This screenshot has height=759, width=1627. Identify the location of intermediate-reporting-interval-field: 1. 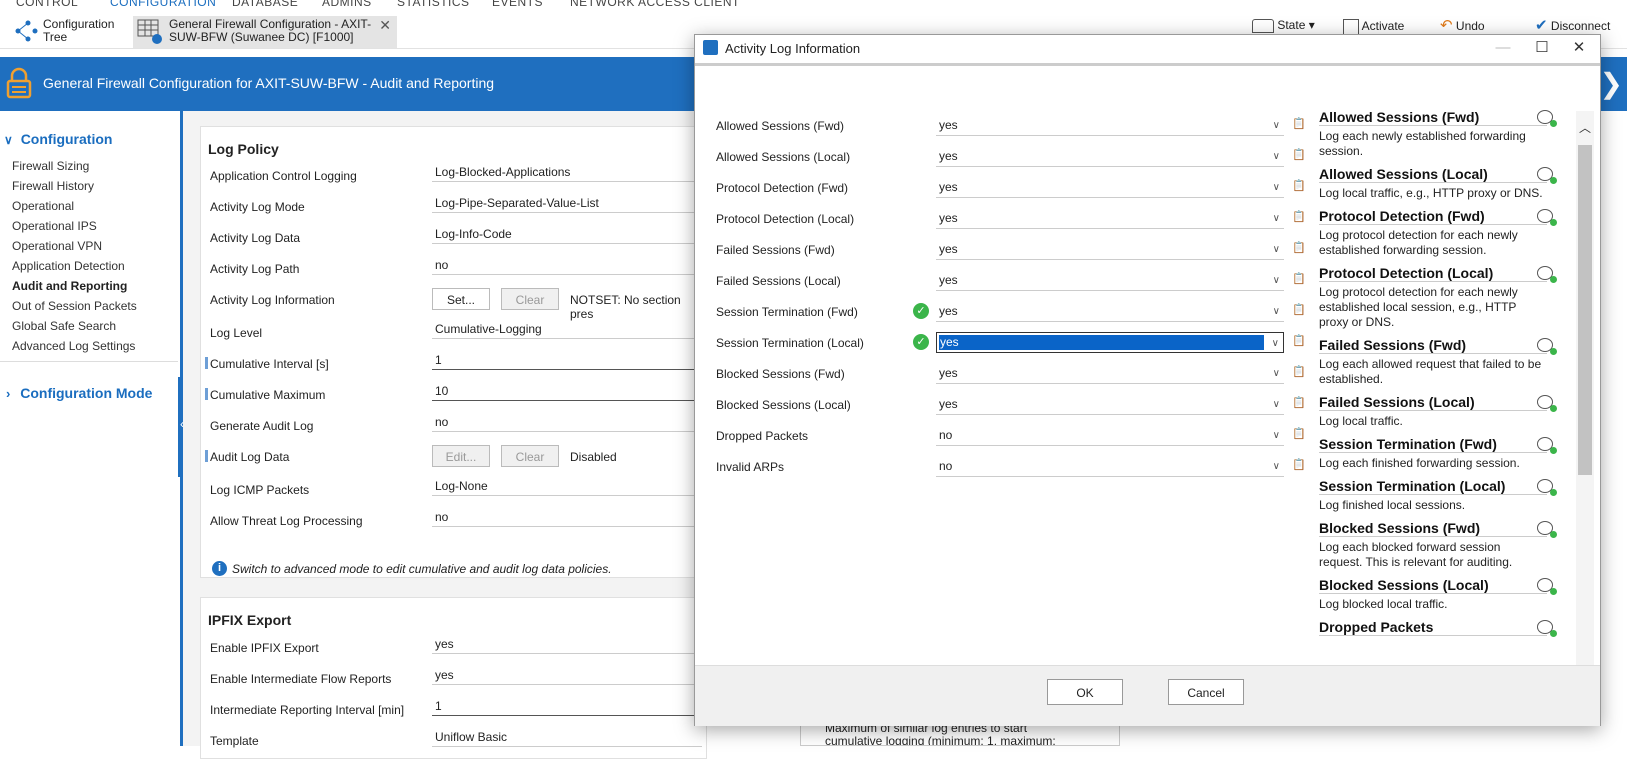
(567, 706).